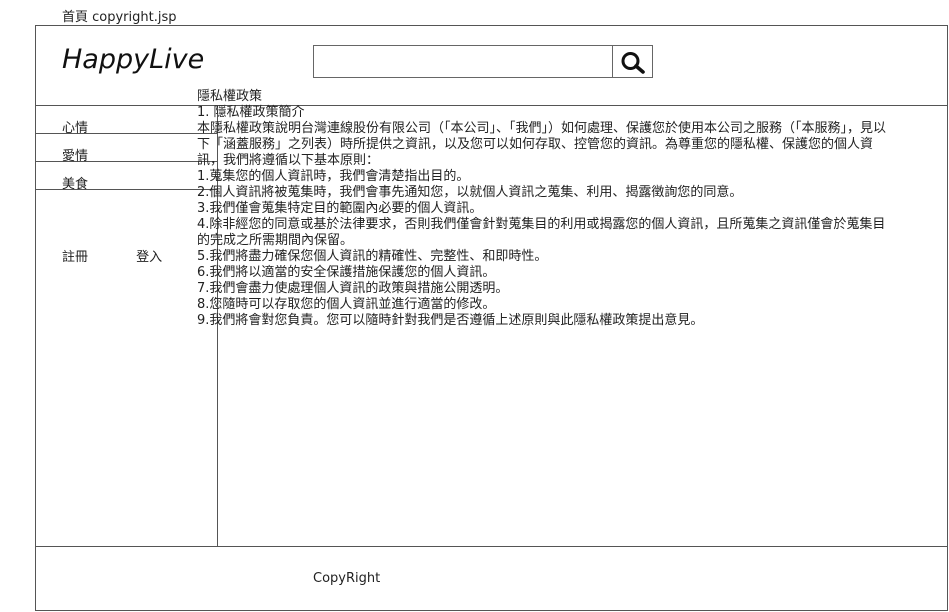 This screenshot has height=612, width=949. What do you see at coordinates (133, 59) in the screenshot?
I see `site-logo: HappyLive` at bounding box center [133, 59].